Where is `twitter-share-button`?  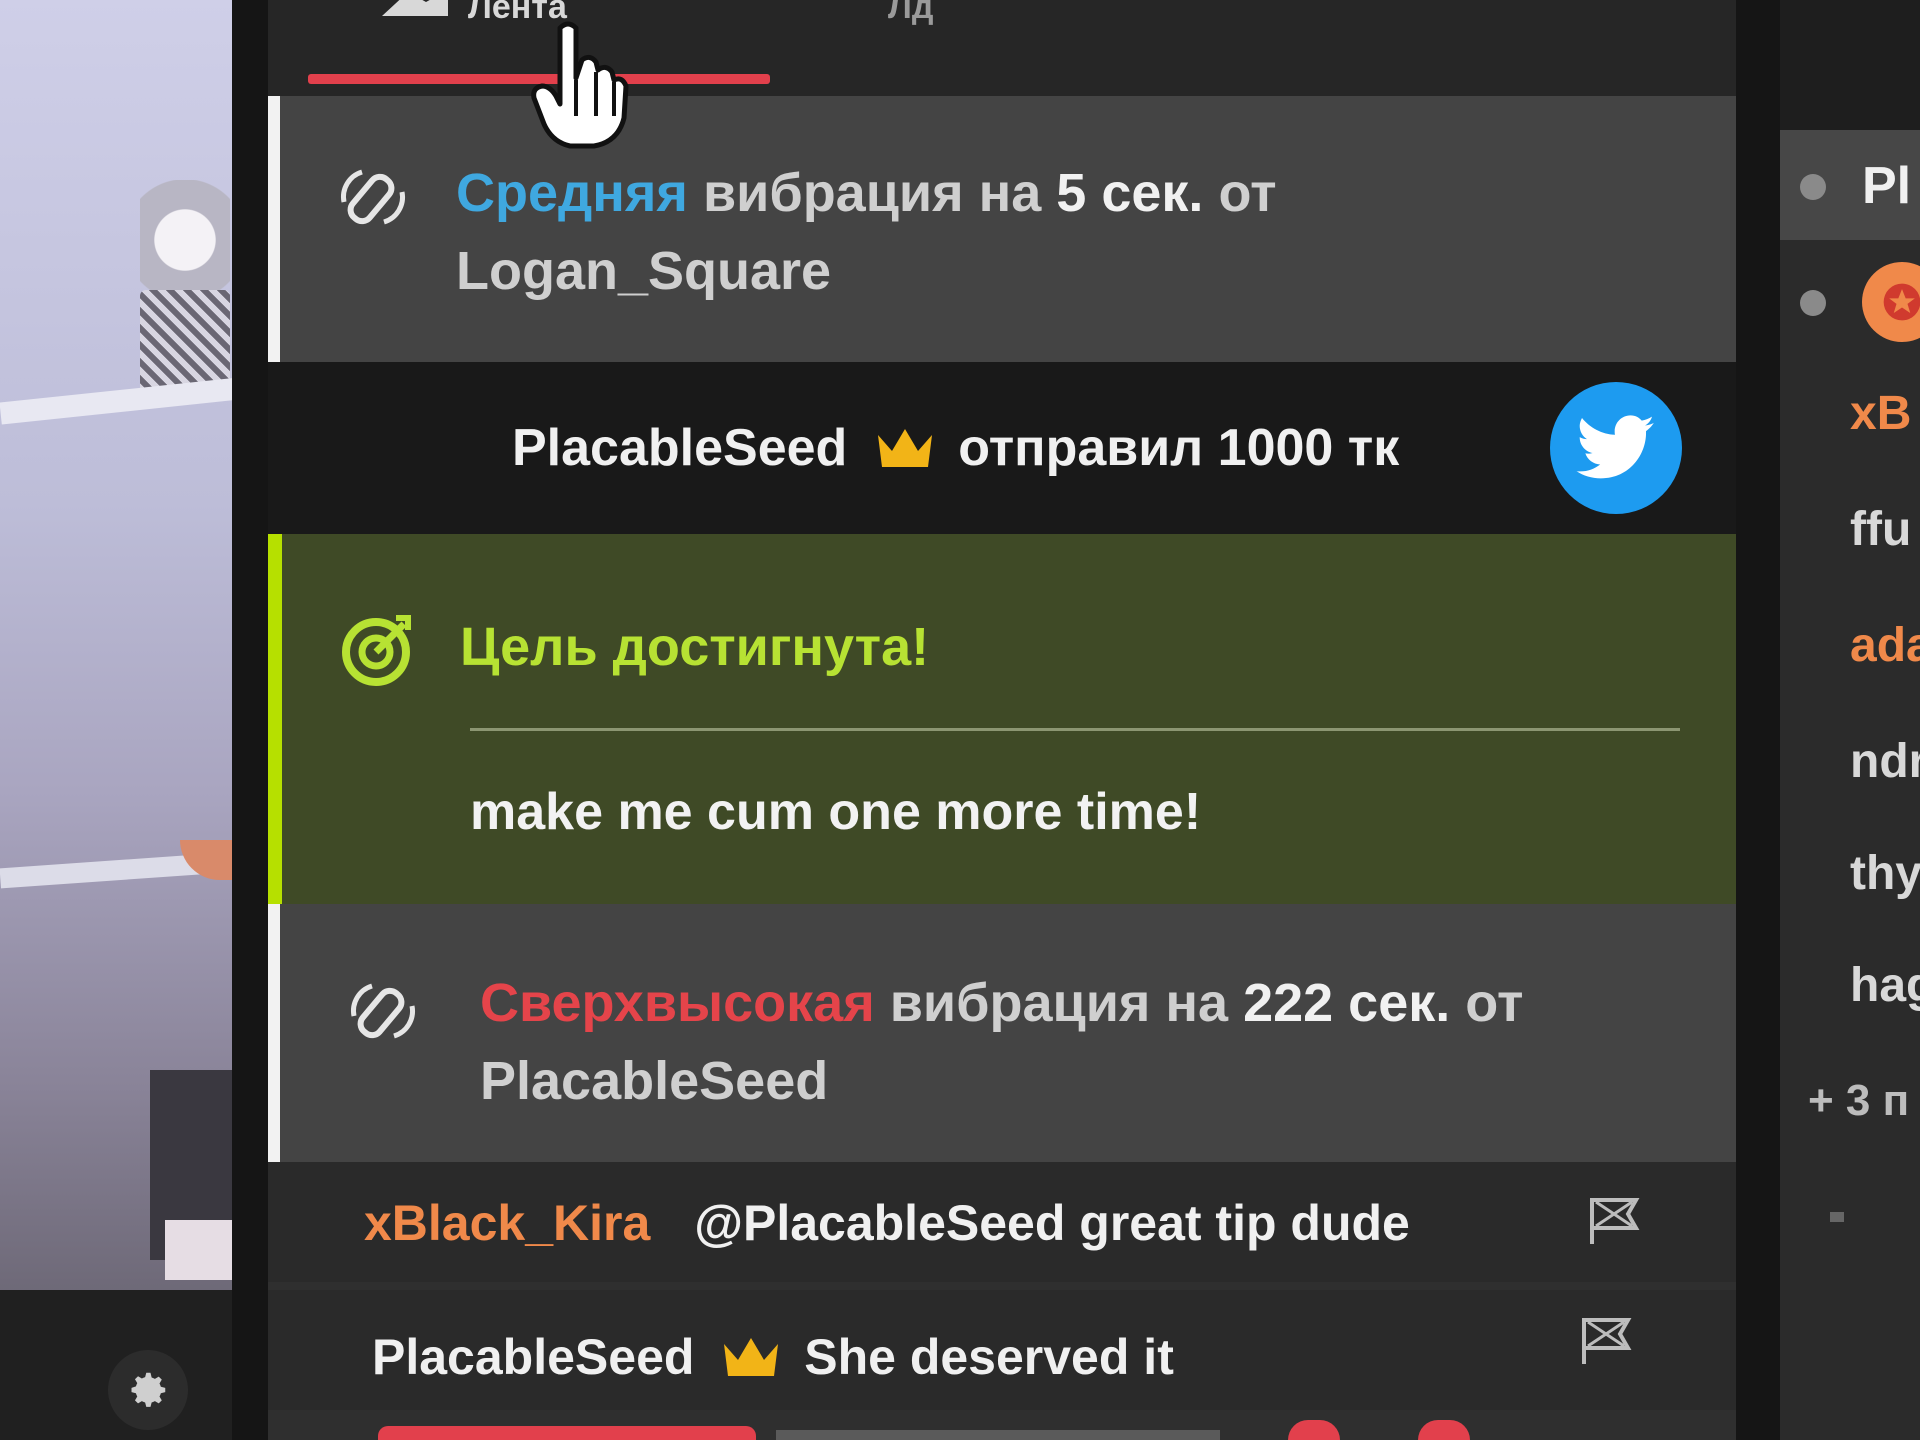
twitter-share-button is located at coordinates (1616, 448).